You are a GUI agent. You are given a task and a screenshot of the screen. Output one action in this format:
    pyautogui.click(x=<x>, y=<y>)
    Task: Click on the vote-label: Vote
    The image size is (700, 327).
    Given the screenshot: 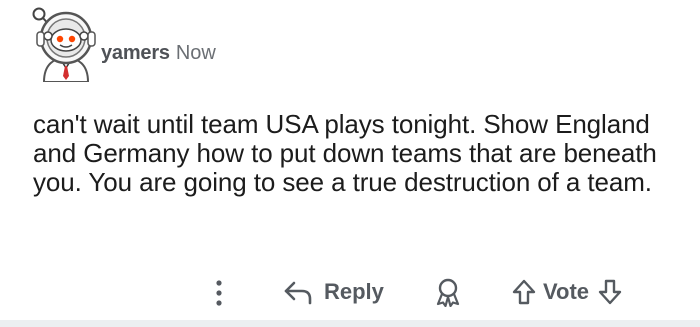 What is the action you would take?
    pyautogui.click(x=566, y=291)
    